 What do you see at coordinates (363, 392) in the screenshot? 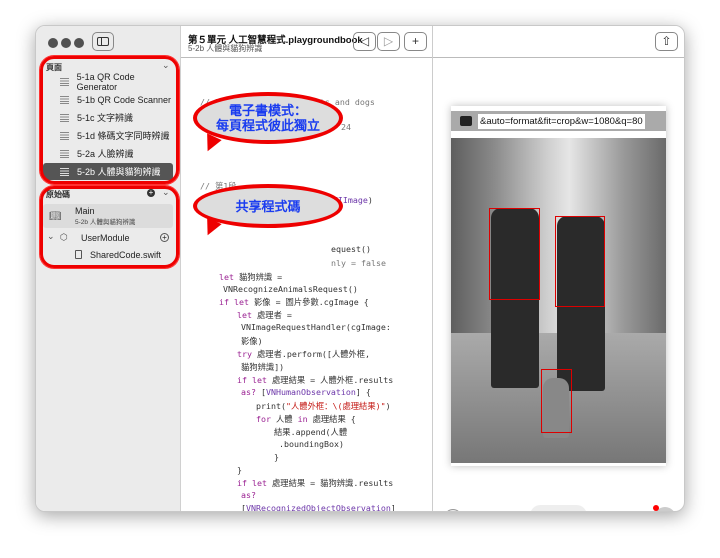
I see `code-token: ] {` at bounding box center [363, 392].